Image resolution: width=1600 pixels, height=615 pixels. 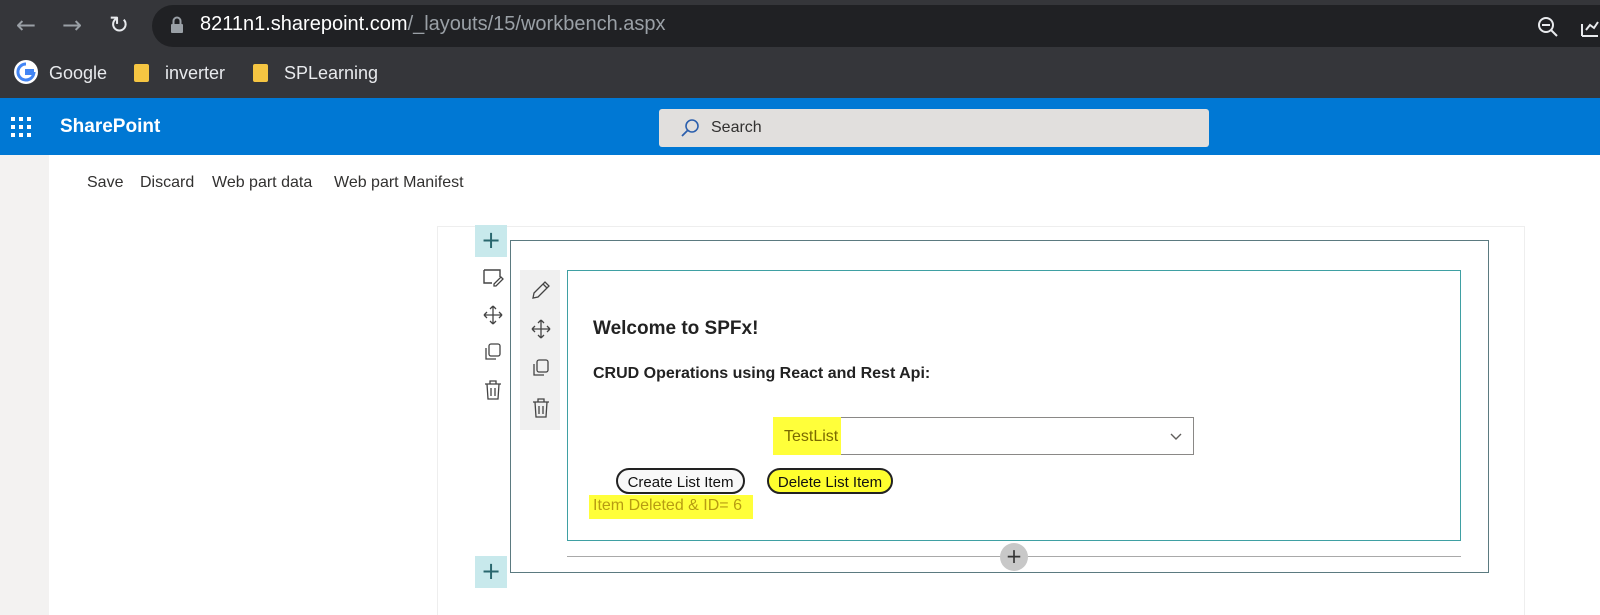 I want to click on web-part-manifest-button: Web part Manifest, so click(x=399, y=183).